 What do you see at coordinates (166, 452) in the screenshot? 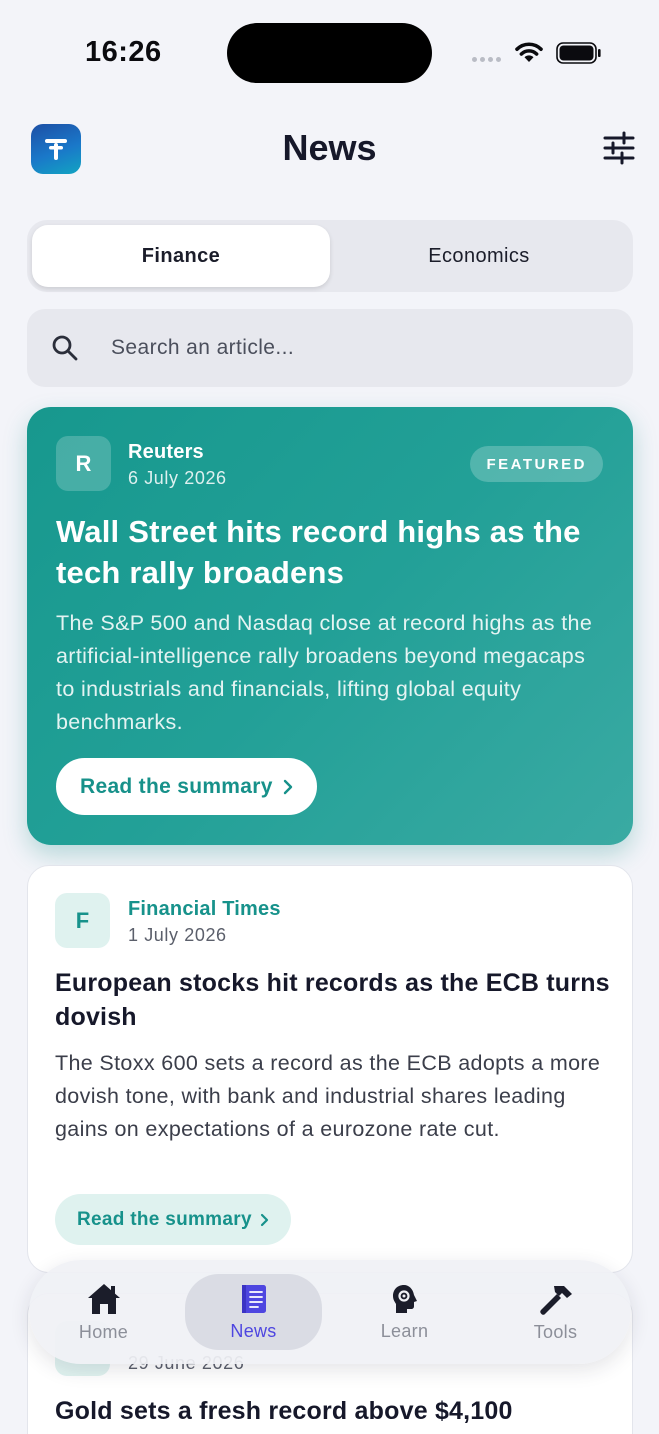
I see `source-name: Reuters` at bounding box center [166, 452].